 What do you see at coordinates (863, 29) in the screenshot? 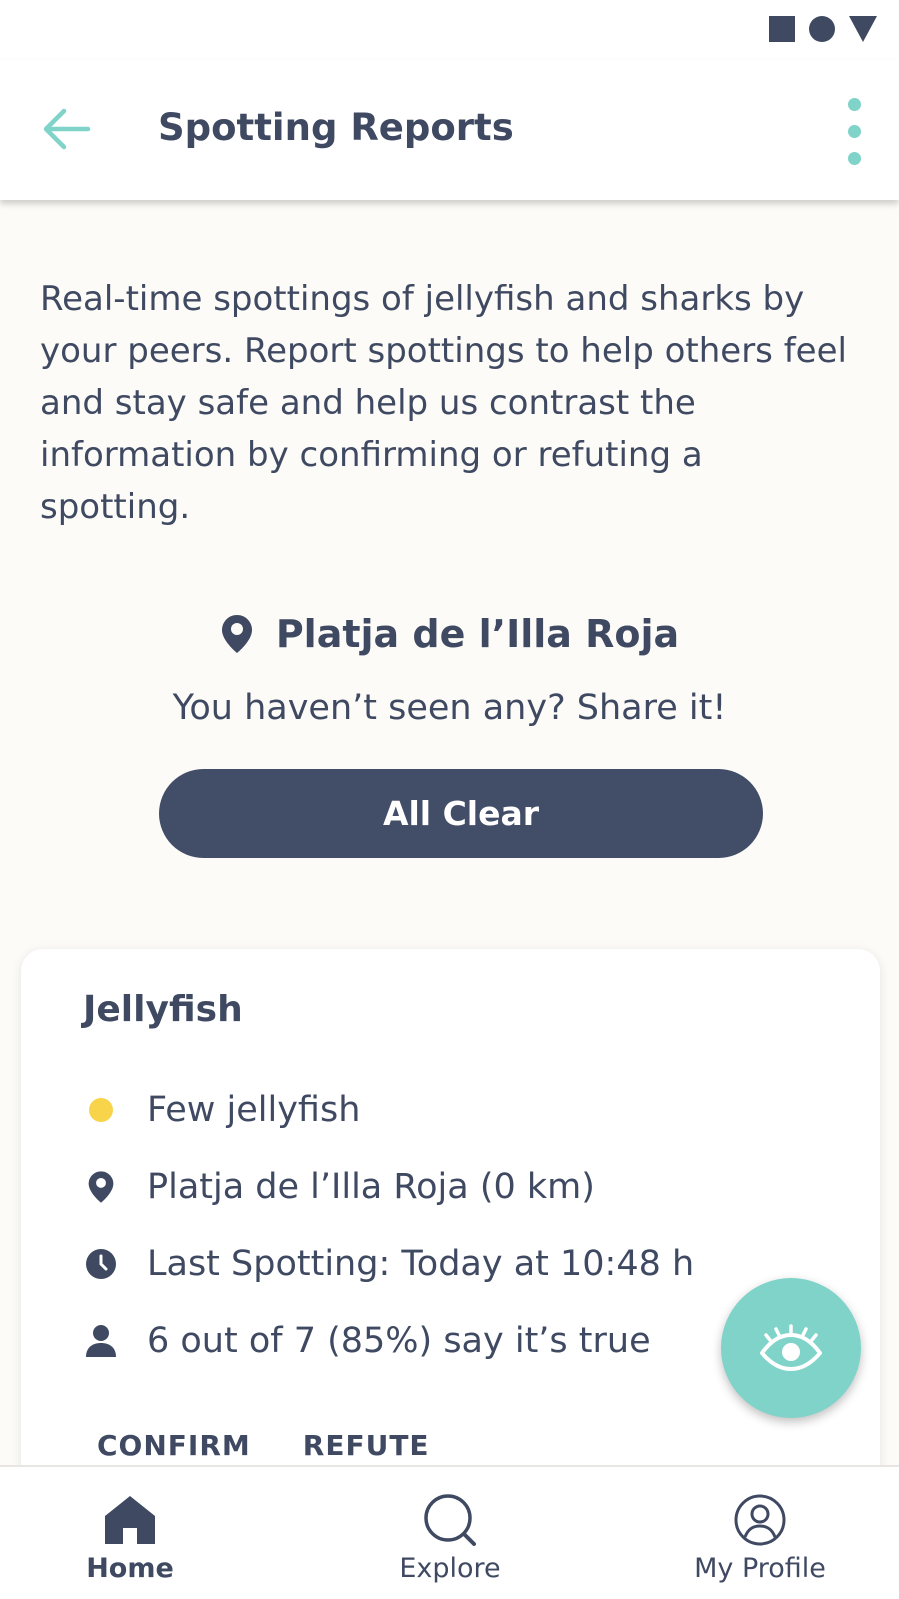
I see `status-triangle-icon` at bounding box center [863, 29].